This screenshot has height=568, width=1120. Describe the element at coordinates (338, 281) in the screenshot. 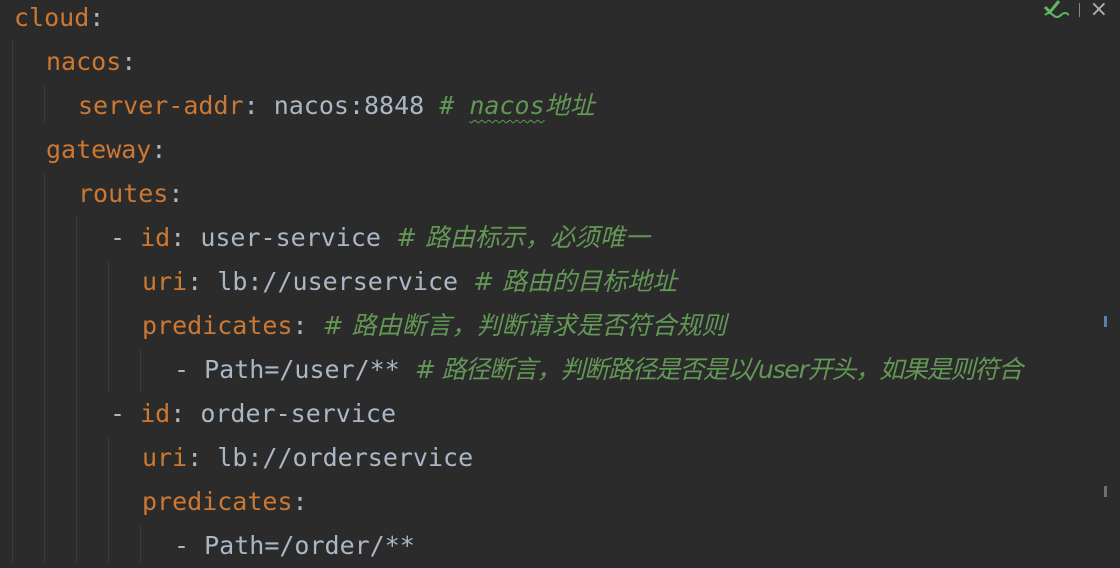

I see `yaml-value: lb://userservice` at that location.